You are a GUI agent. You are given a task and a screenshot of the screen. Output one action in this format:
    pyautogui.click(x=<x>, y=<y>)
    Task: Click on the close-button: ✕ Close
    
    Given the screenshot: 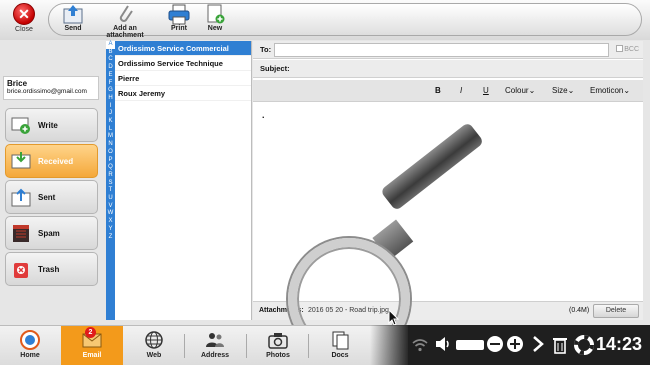 What is the action you would take?
    pyautogui.click(x=24, y=19)
    